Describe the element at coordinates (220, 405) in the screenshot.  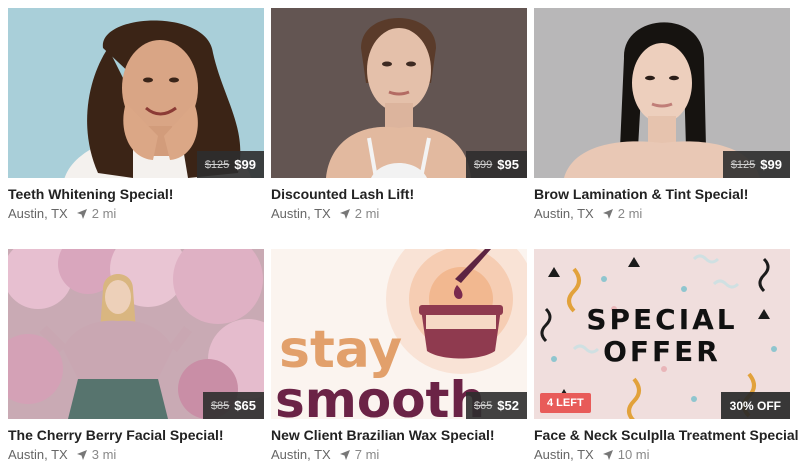
I see `original-price: $85` at that location.